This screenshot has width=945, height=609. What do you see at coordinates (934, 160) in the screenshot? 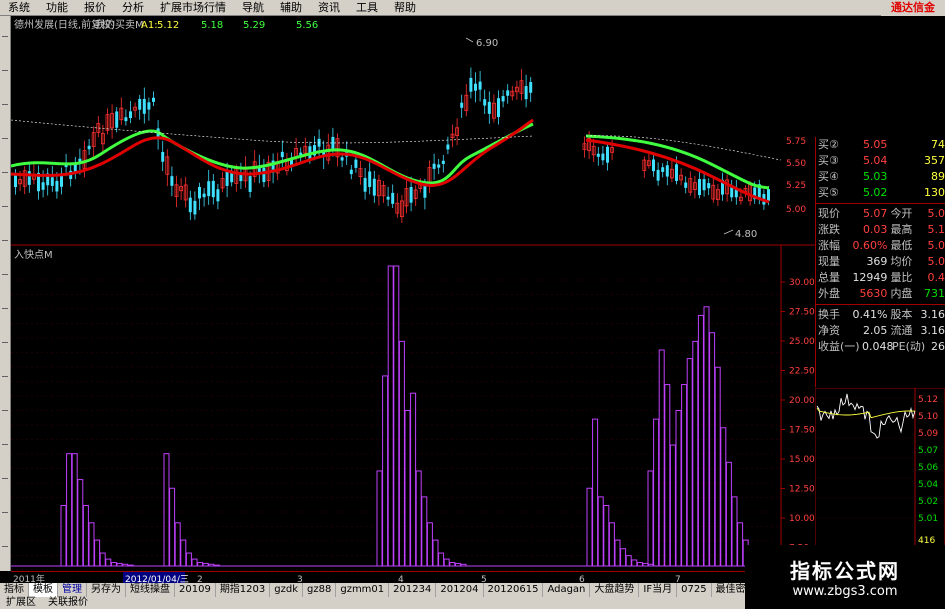
I see `order-volume: 357` at bounding box center [934, 160].